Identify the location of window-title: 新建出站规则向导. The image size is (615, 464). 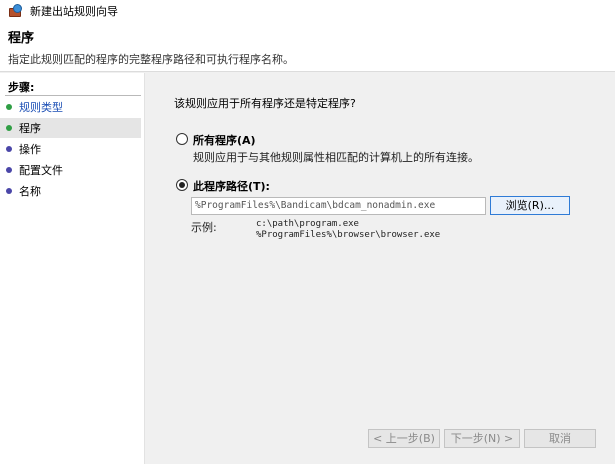
(74, 11).